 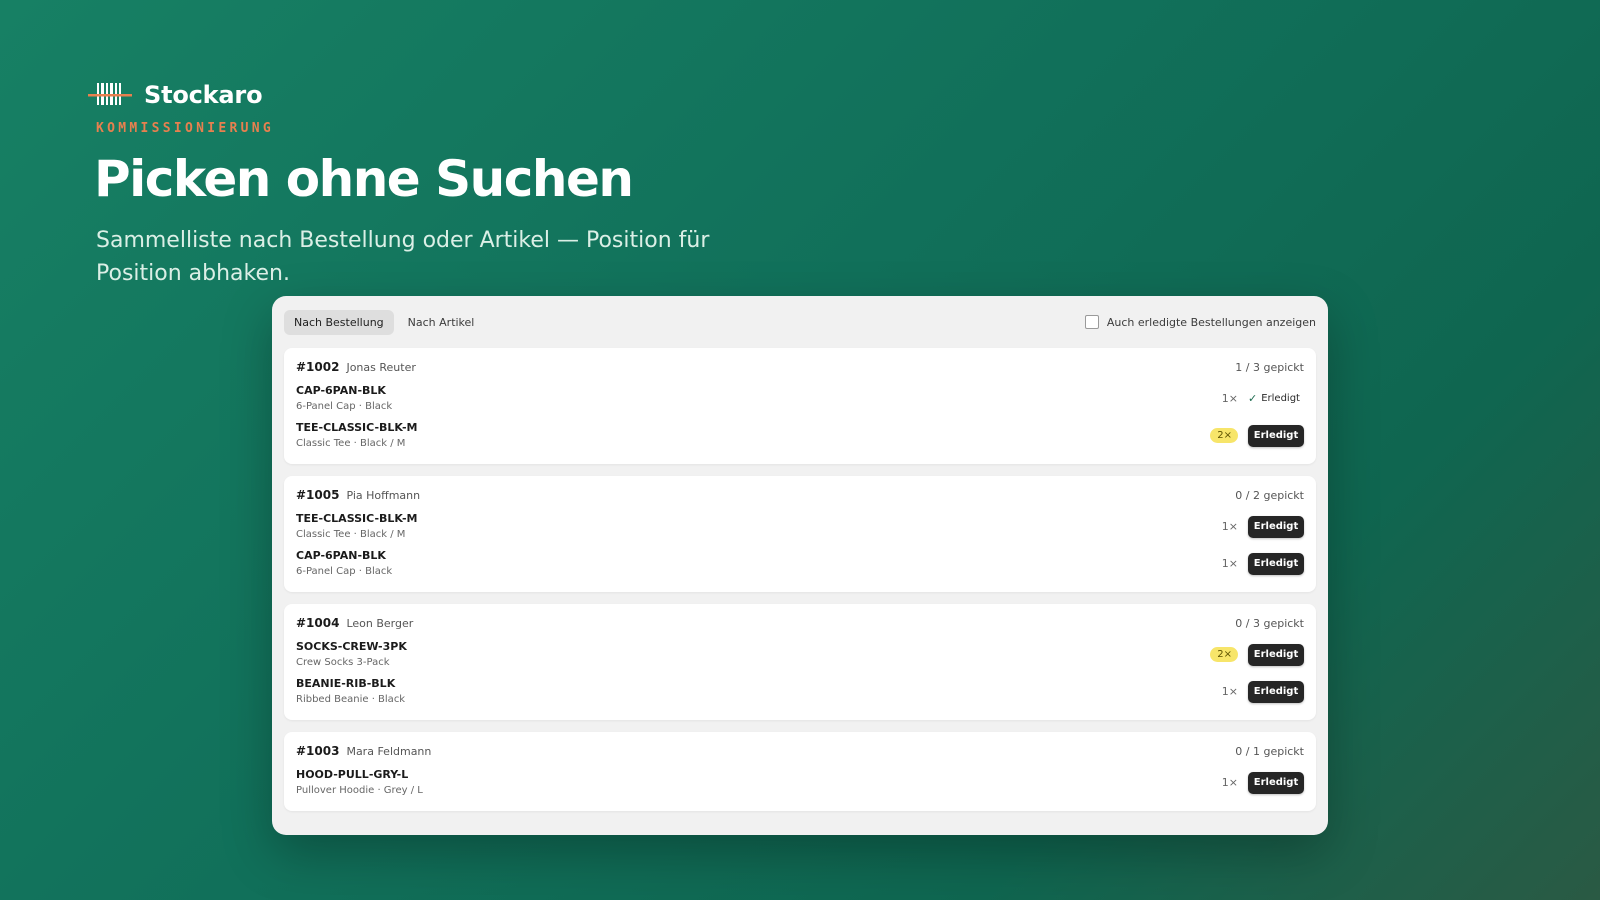 I want to click on line-desc: Ribbed Beanie · Black, so click(x=351, y=699).